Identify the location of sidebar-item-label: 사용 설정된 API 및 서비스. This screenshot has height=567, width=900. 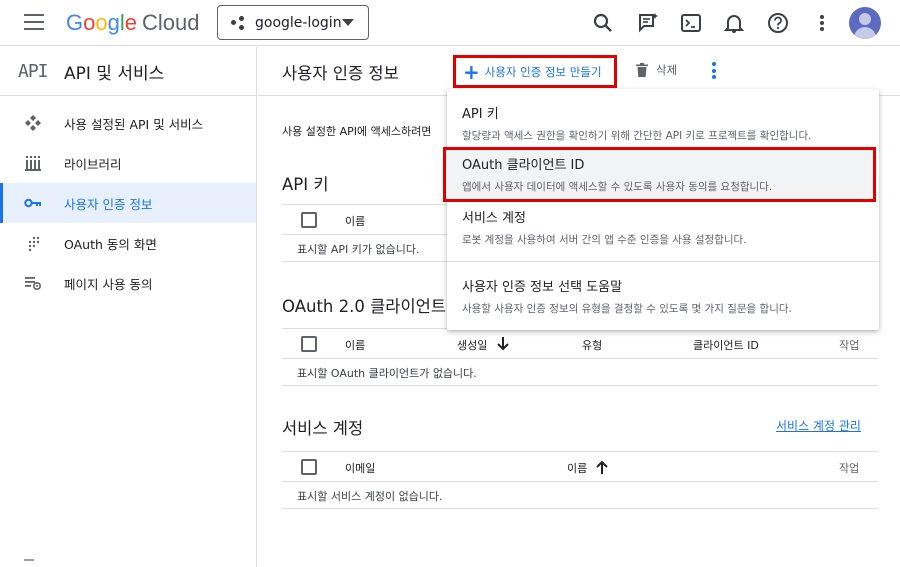
(134, 124).